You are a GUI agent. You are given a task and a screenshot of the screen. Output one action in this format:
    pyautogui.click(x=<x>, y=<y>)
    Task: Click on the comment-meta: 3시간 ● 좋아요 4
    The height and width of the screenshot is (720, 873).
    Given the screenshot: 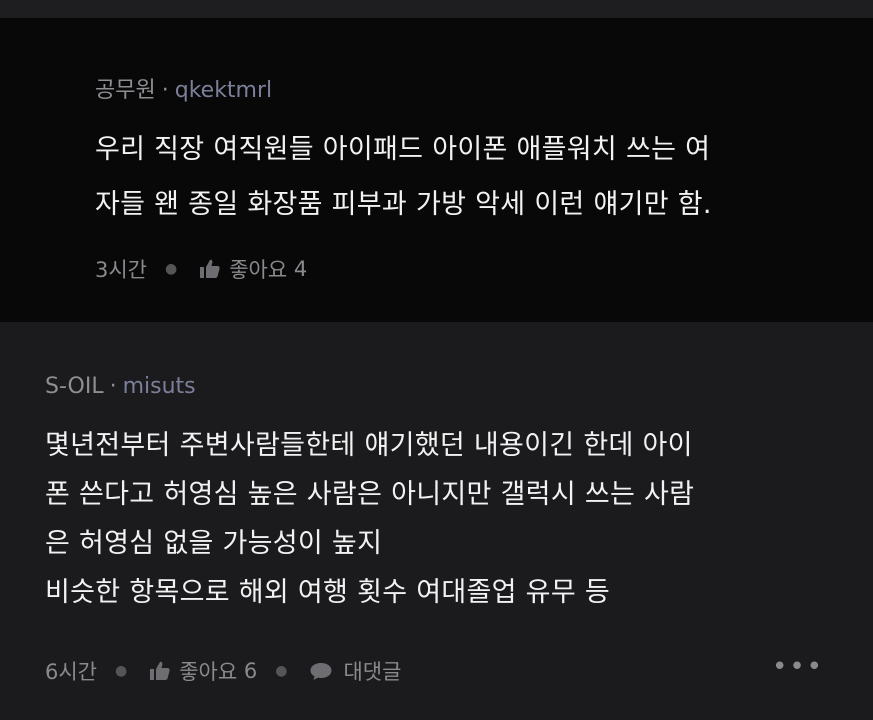 What is the action you would take?
    pyautogui.click(x=201, y=269)
    